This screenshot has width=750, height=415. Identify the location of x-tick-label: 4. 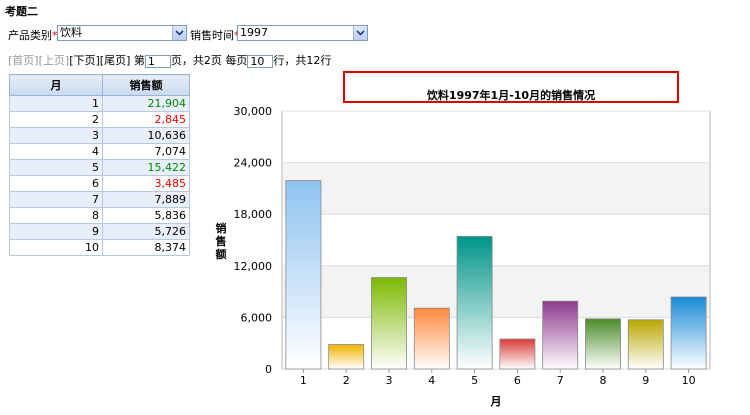
(431, 380).